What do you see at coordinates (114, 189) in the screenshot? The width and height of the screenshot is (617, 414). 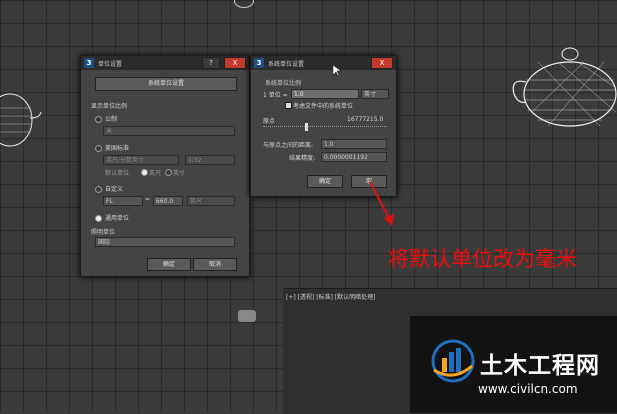 I see `custom-label: 自定义` at bounding box center [114, 189].